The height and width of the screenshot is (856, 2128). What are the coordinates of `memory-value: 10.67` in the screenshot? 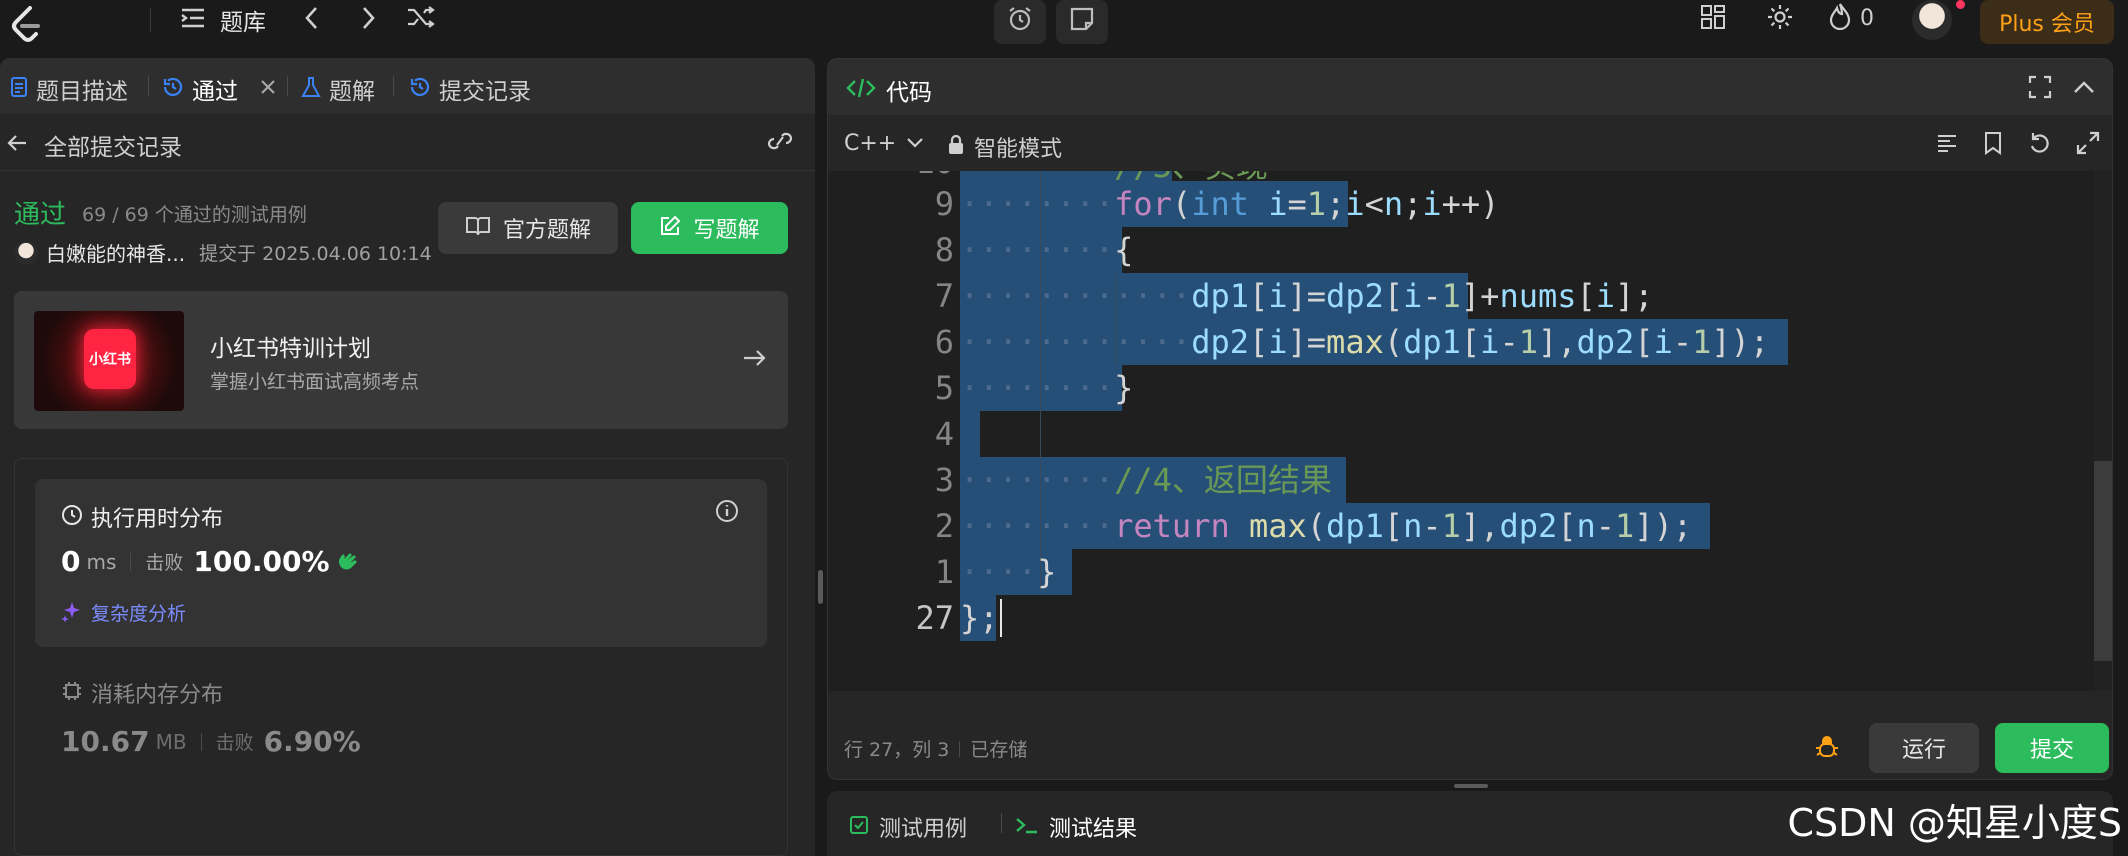 It's located at (105, 741).